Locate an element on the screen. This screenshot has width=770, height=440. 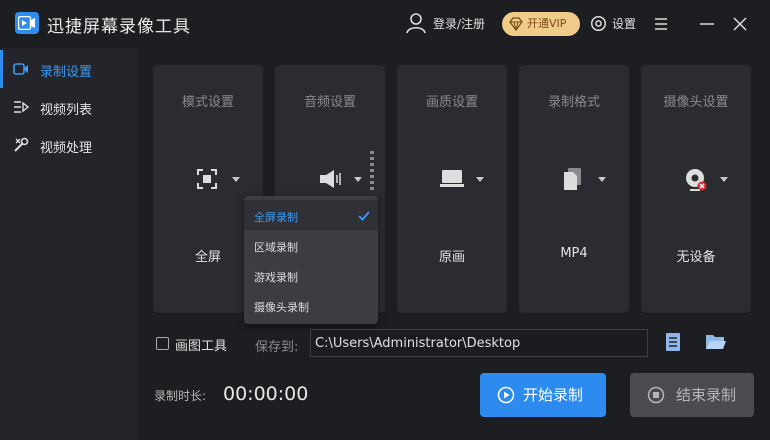
tools-icon is located at coordinates (21, 144).